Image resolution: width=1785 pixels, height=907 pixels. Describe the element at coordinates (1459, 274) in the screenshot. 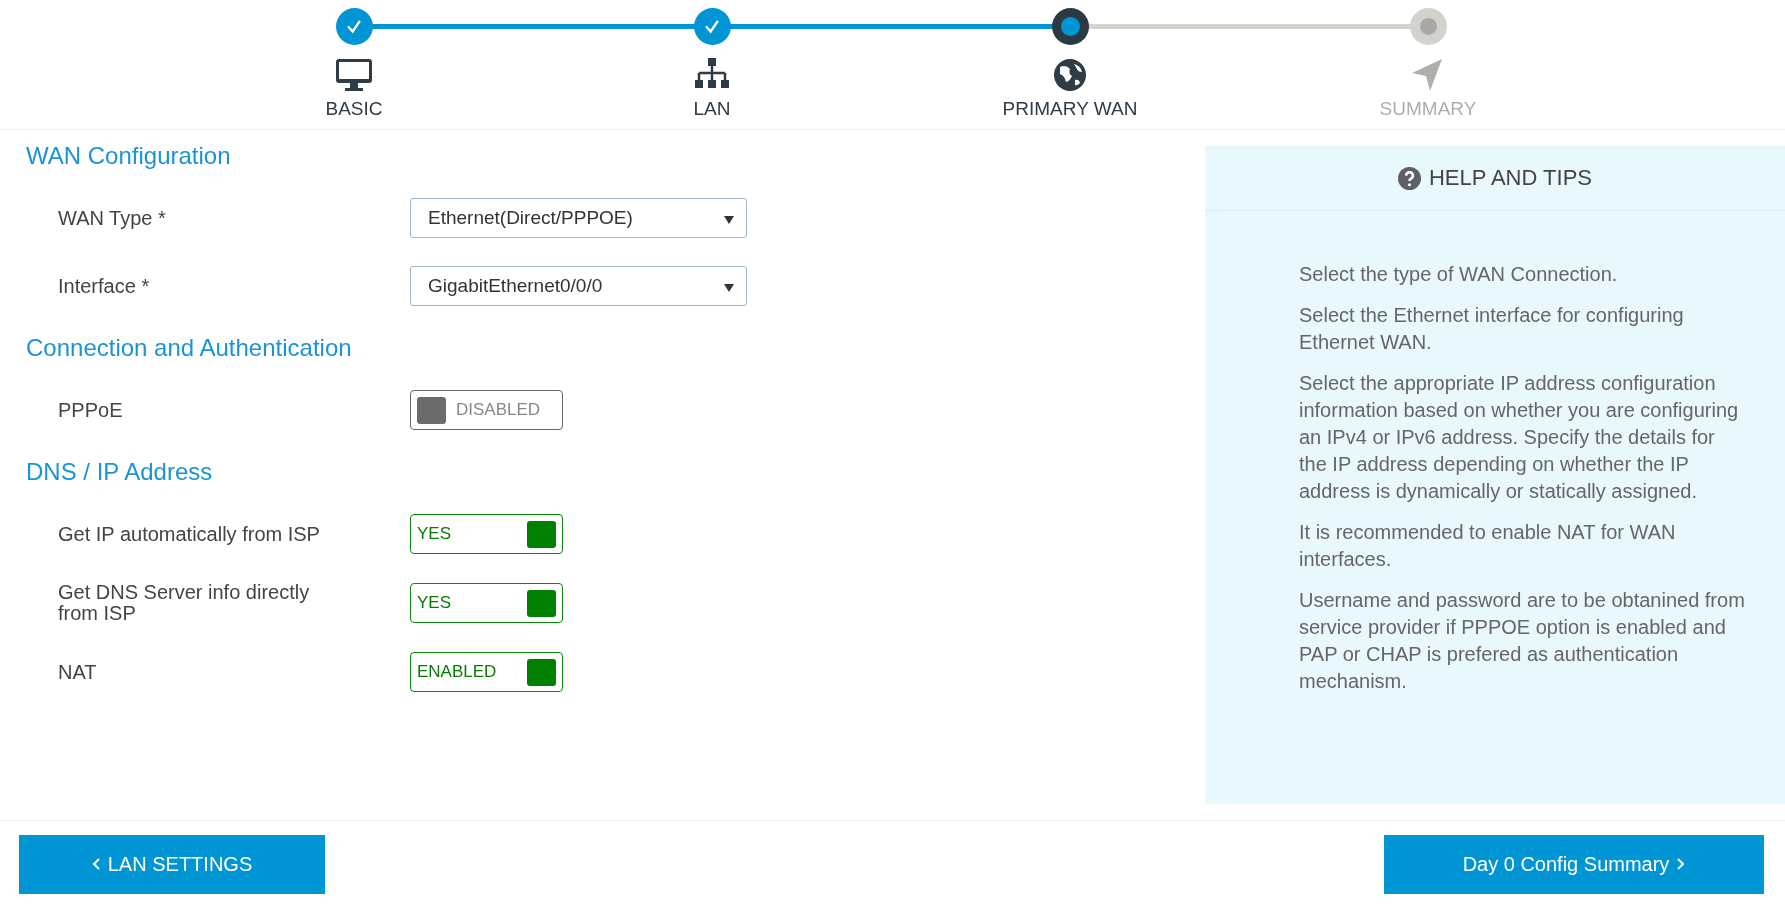

I see `help-text: Select the type of WAN Connection.` at that location.